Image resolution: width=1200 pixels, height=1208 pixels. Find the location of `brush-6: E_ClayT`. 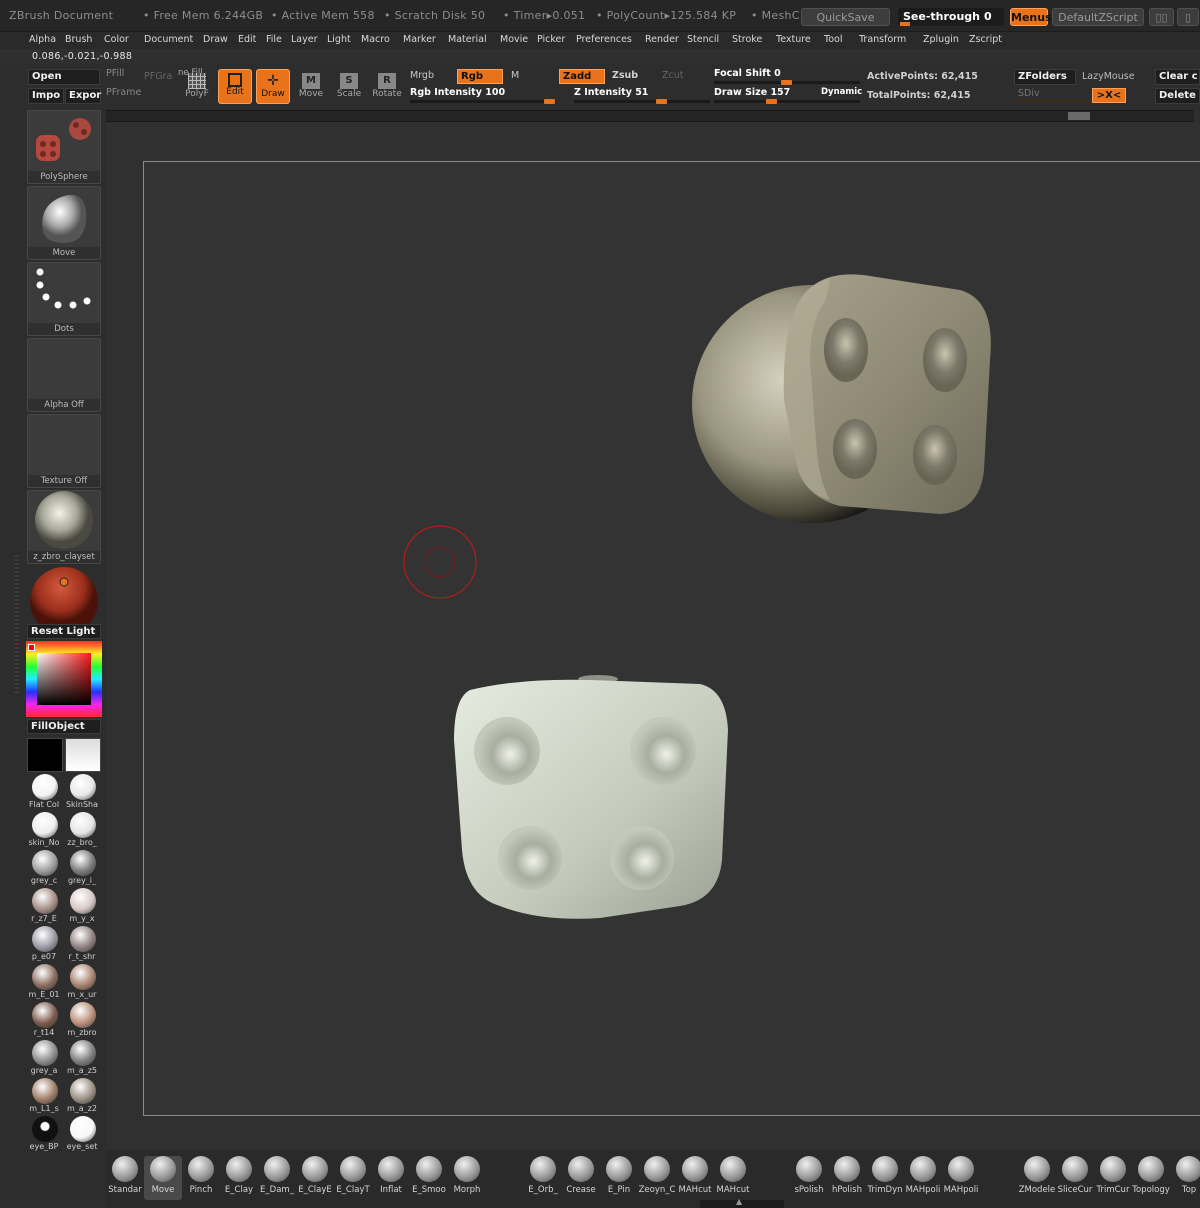

brush-6: E_ClayT is located at coordinates (353, 1178).